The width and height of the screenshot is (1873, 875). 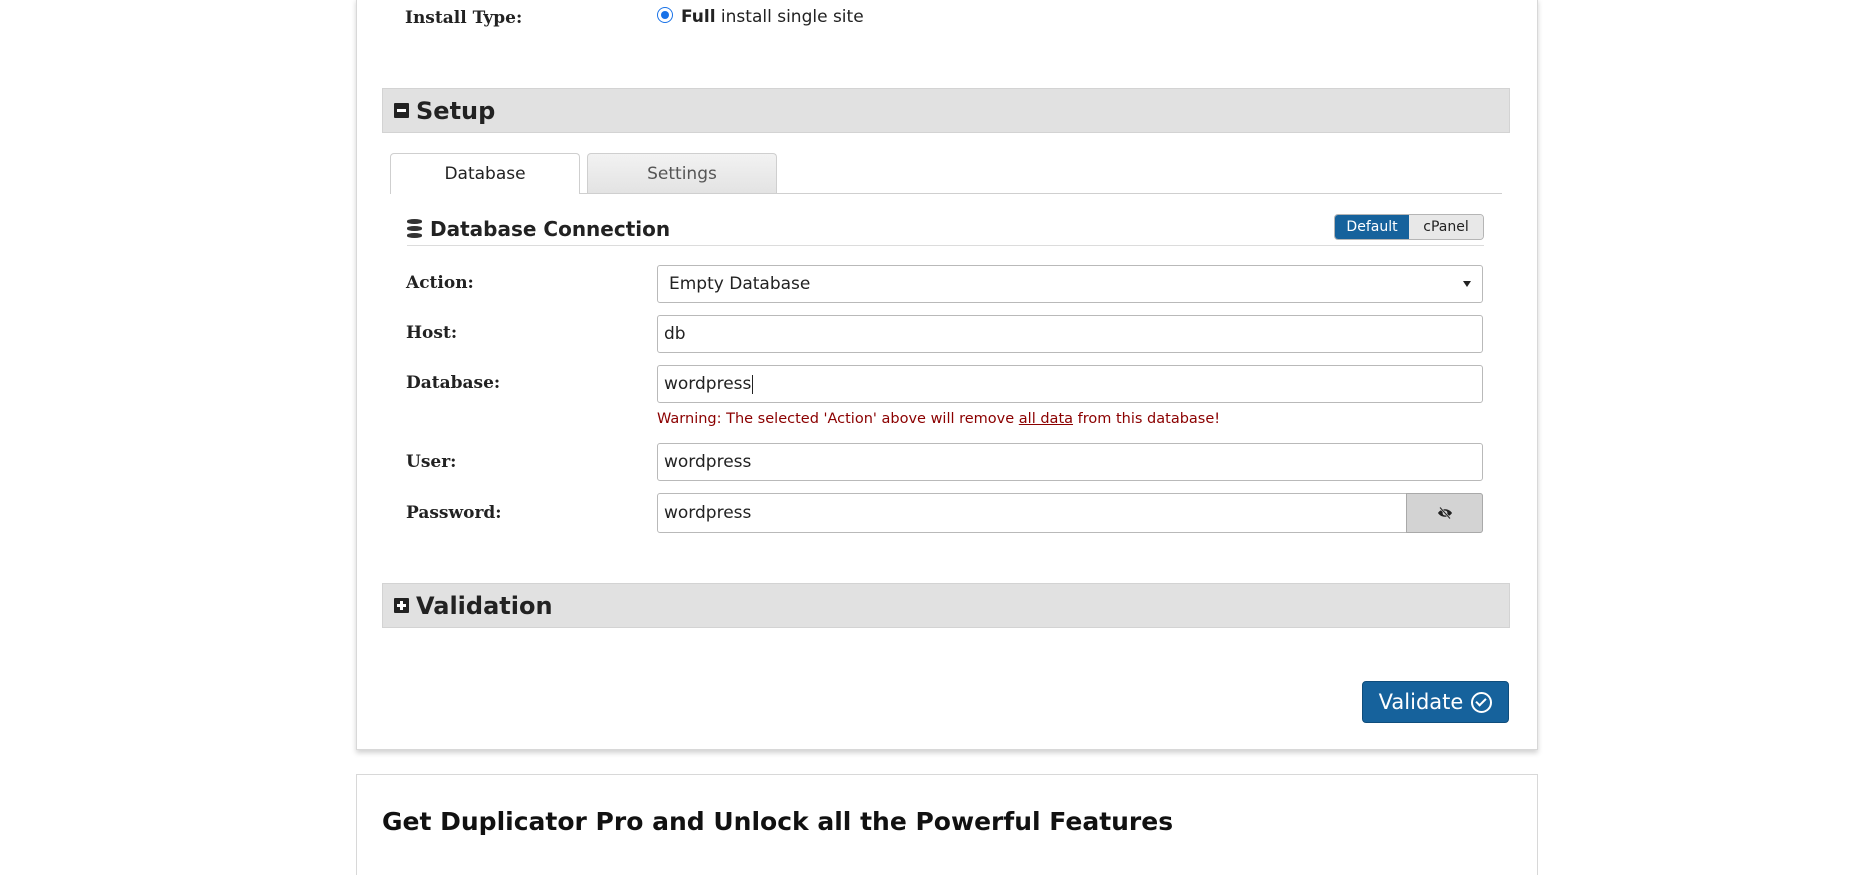 I want to click on warning-text-after: from this database!, so click(x=1147, y=419).